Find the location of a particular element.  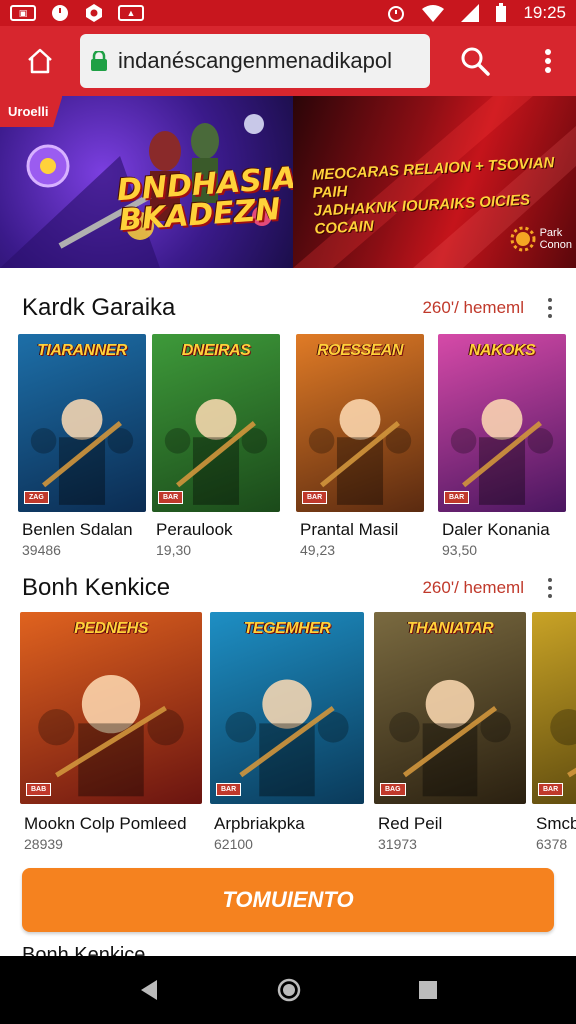

game-cover-title: NAKOKS is located at coordinates (502, 350).